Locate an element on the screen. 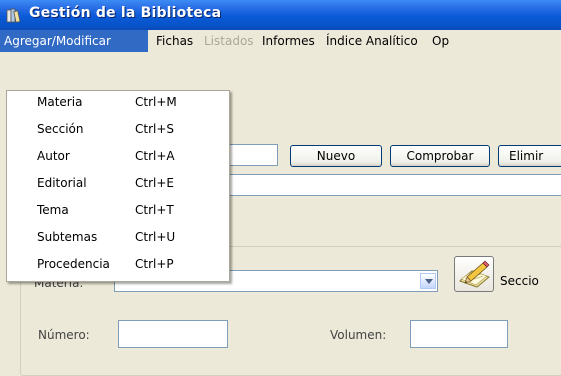 Image resolution: width=561 pixels, height=376 pixels. title-field is located at coordinates (391, 185).